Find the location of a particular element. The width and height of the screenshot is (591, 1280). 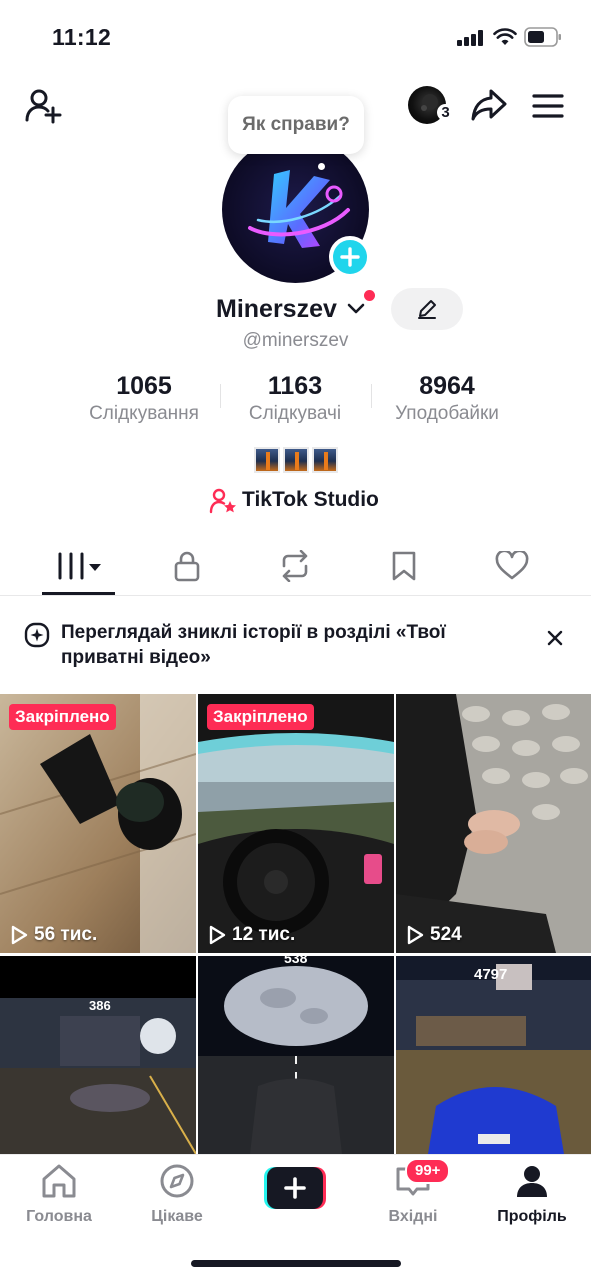

hands-thumbnail-icon is located at coordinates (493, 823).